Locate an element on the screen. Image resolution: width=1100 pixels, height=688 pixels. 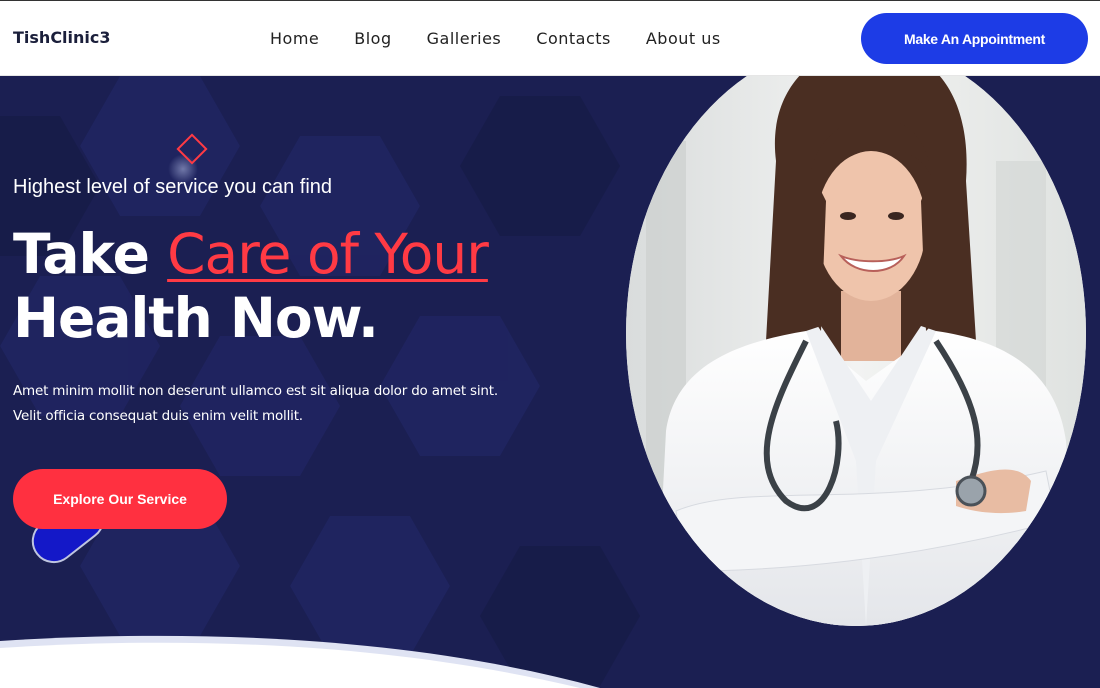
nav-blog: Blog is located at coordinates (372, 38).